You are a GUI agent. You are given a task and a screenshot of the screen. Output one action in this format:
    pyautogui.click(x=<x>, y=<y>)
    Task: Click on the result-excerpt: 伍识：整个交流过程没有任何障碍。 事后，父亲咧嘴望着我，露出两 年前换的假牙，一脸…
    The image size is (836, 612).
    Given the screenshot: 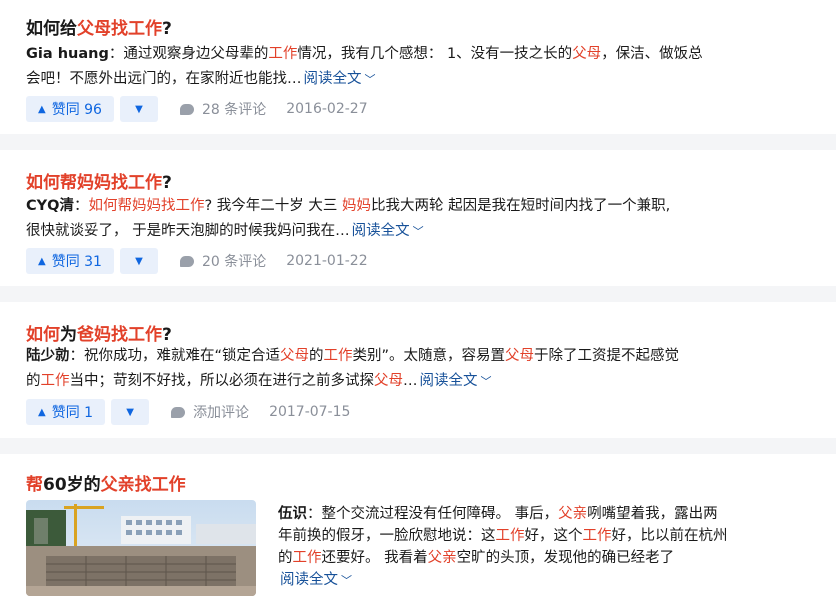 What is the action you would take?
    pyautogui.click(x=543, y=547)
    